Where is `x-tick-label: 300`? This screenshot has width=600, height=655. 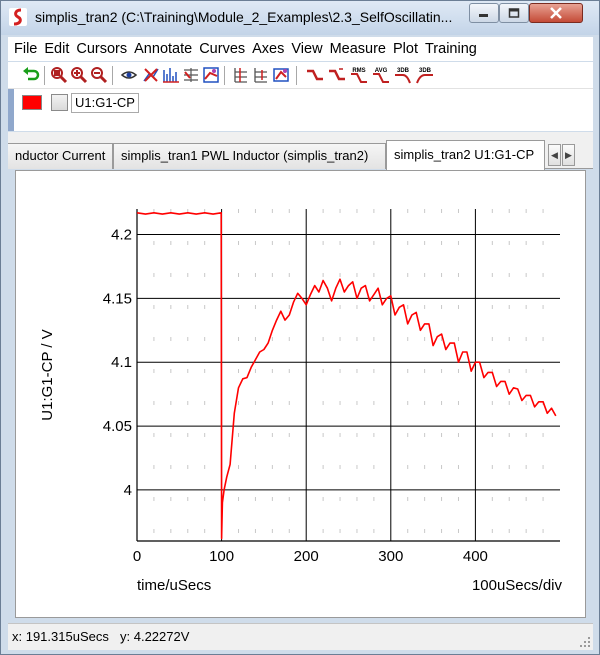
x-tick-label: 300 is located at coordinates (390, 556).